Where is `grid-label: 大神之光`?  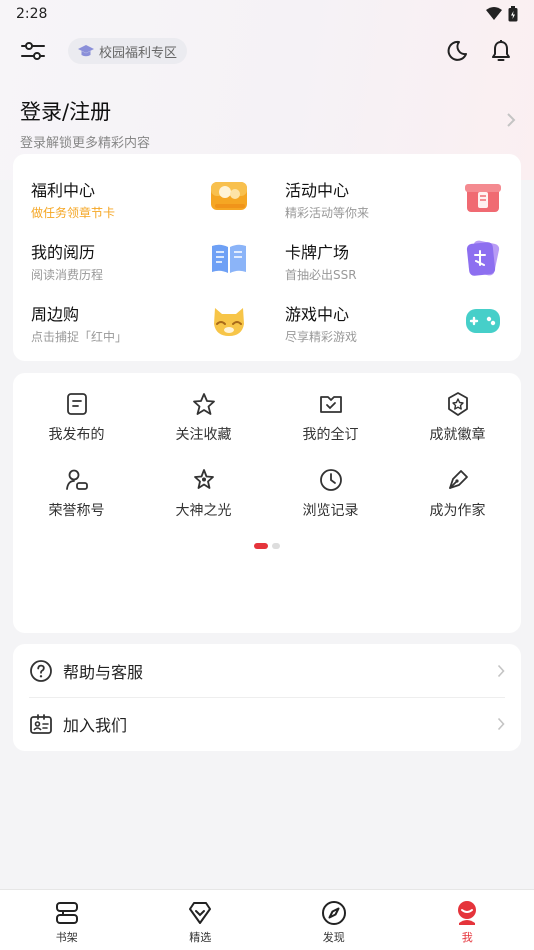
grid-label: 大神之光 is located at coordinates (203, 511).